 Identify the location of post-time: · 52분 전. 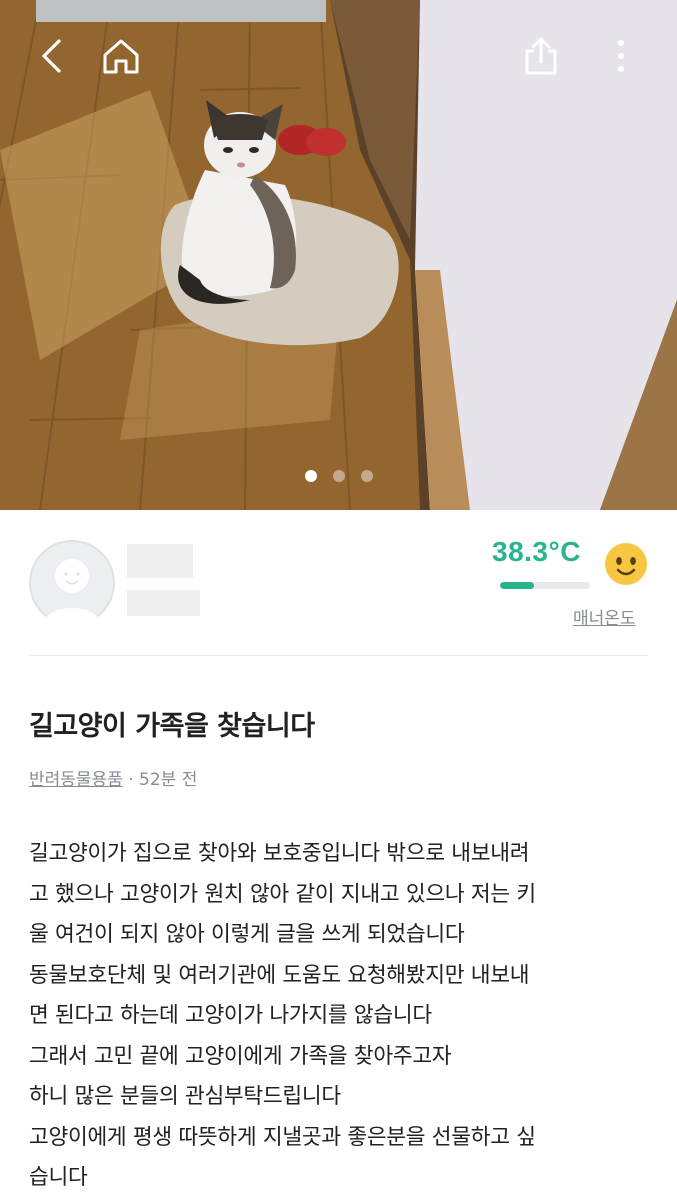
(160, 780).